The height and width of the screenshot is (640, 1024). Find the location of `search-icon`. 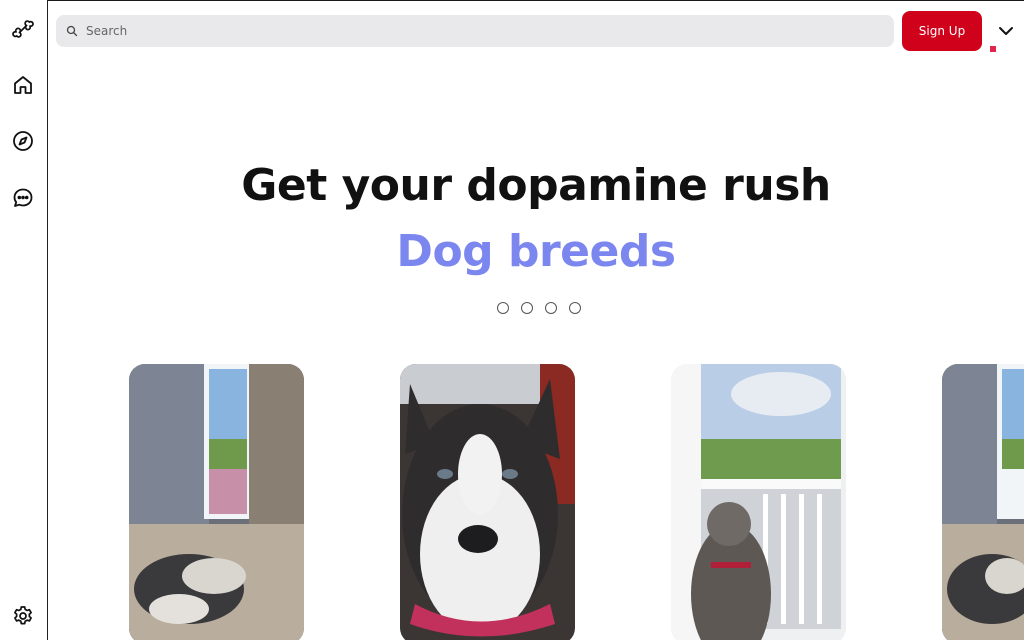

search-icon is located at coordinates (72, 31).